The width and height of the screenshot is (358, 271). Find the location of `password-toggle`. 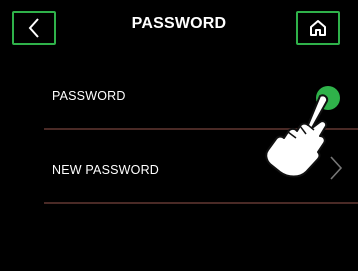

password-toggle is located at coordinates (328, 98).